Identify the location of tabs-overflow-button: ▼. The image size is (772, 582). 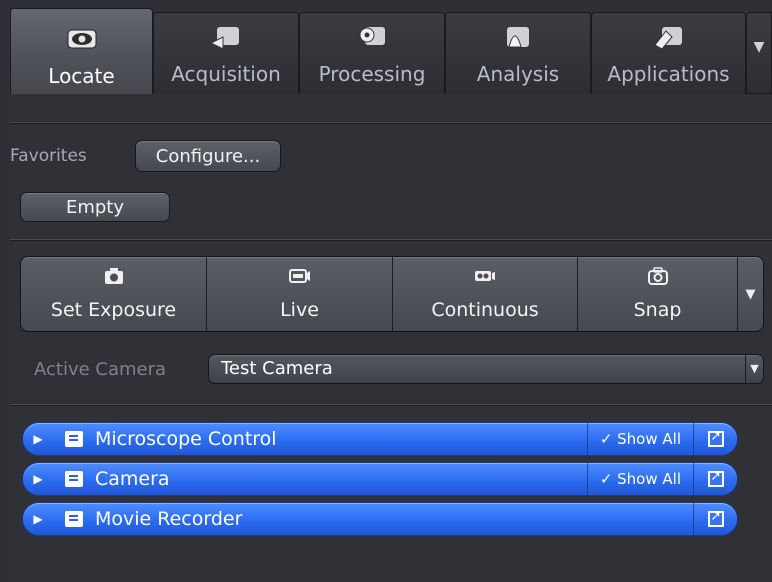
(759, 53).